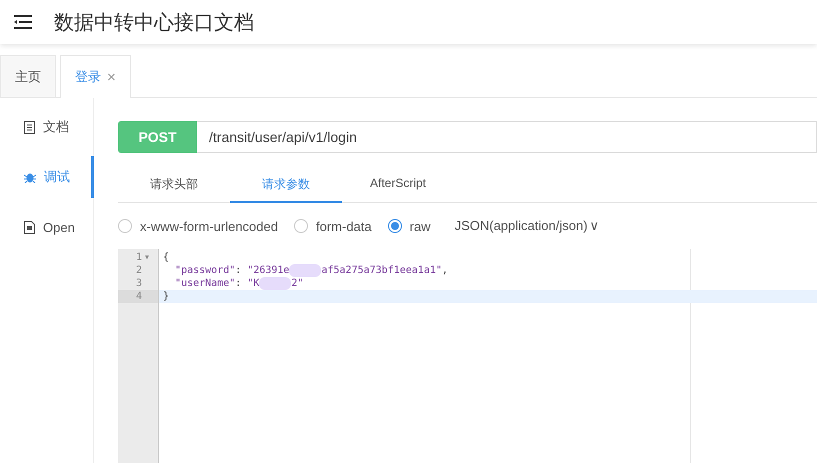  I want to click on code-token: "password", so click(205, 270).